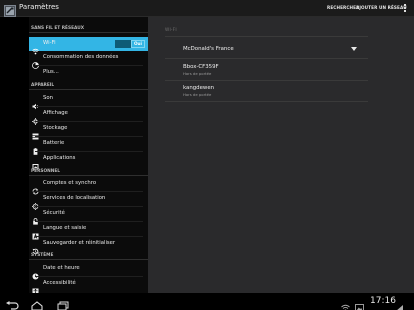 This screenshot has width=414, height=310. What do you see at coordinates (65, 228) in the screenshot?
I see `sidebar-item-label: Langue et saisie` at bounding box center [65, 228].